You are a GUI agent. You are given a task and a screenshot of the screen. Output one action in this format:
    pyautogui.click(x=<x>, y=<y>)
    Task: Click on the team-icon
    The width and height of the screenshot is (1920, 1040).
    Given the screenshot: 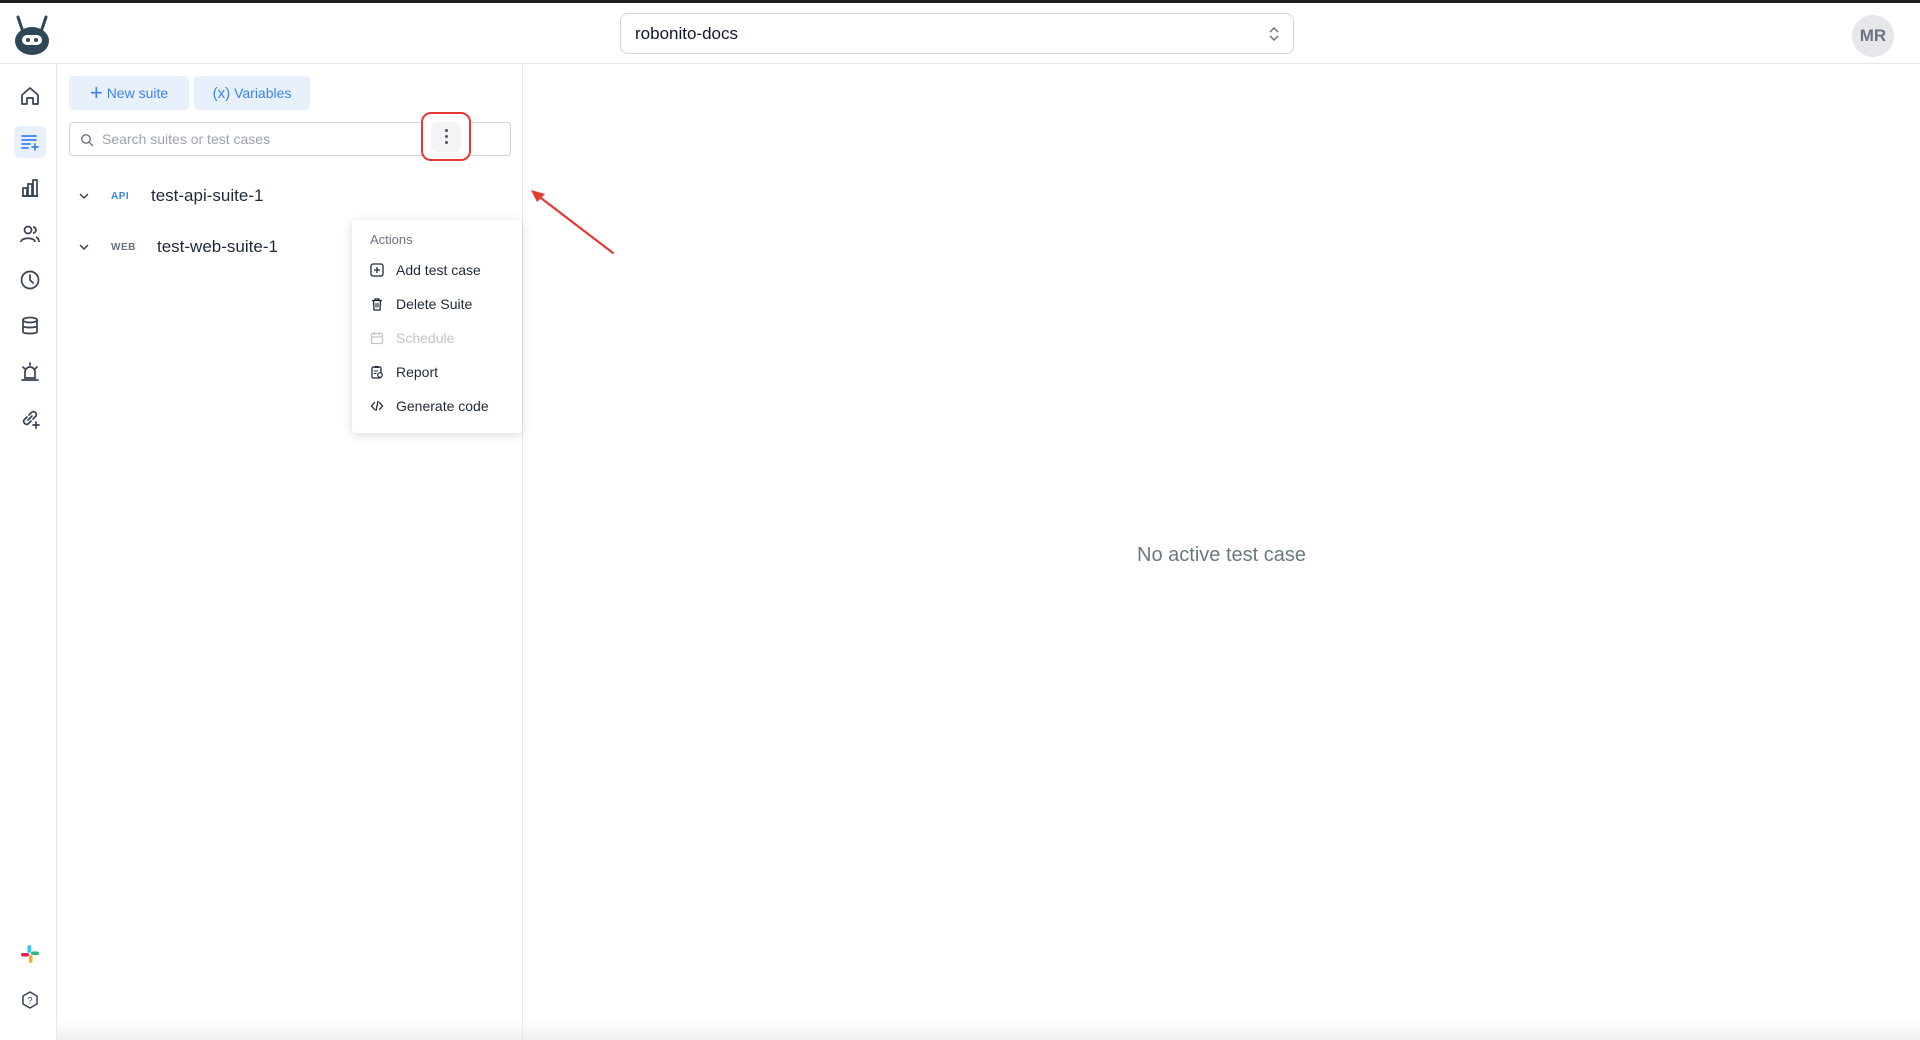 What is the action you would take?
    pyautogui.click(x=30, y=234)
    